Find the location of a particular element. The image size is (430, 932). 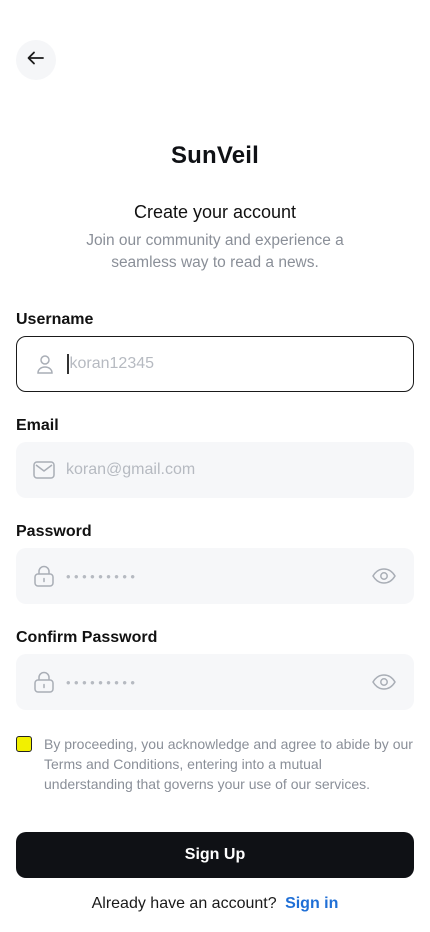

email-label: Email is located at coordinates (37, 425).